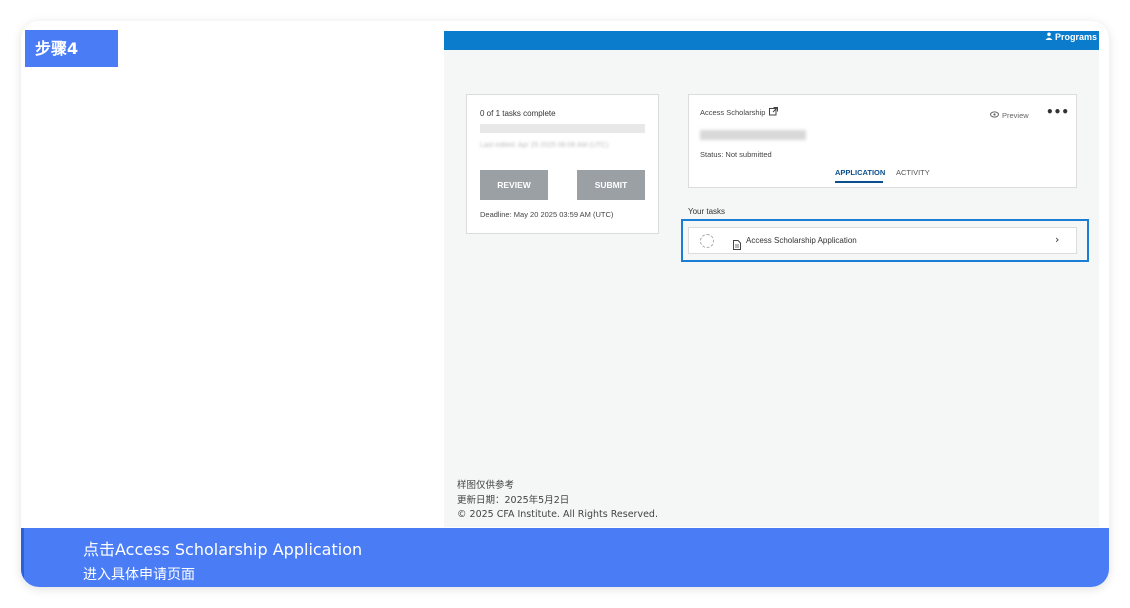  What do you see at coordinates (1057, 112) in the screenshot?
I see `more-options-icon: •••` at bounding box center [1057, 112].